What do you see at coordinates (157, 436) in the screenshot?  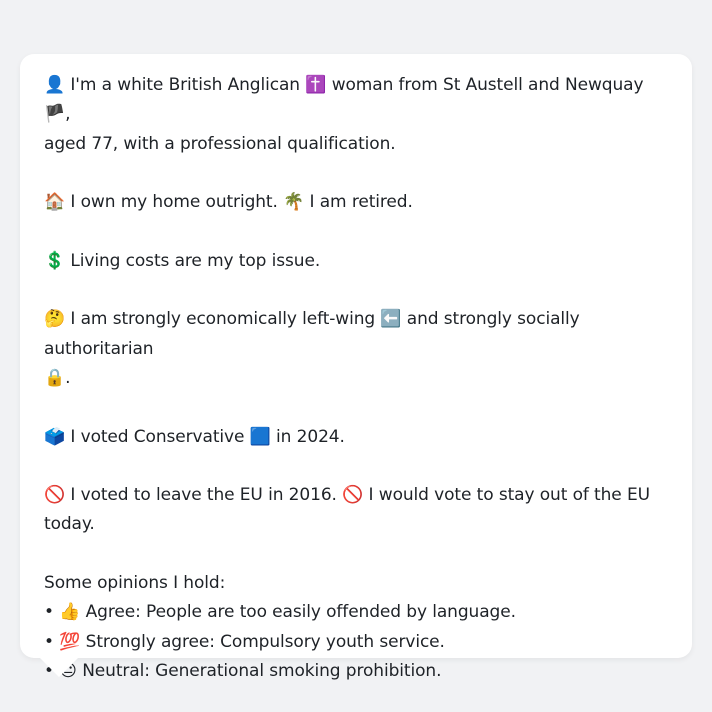 I see `vote-text-a: I voted Conservative` at bounding box center [157, 436].